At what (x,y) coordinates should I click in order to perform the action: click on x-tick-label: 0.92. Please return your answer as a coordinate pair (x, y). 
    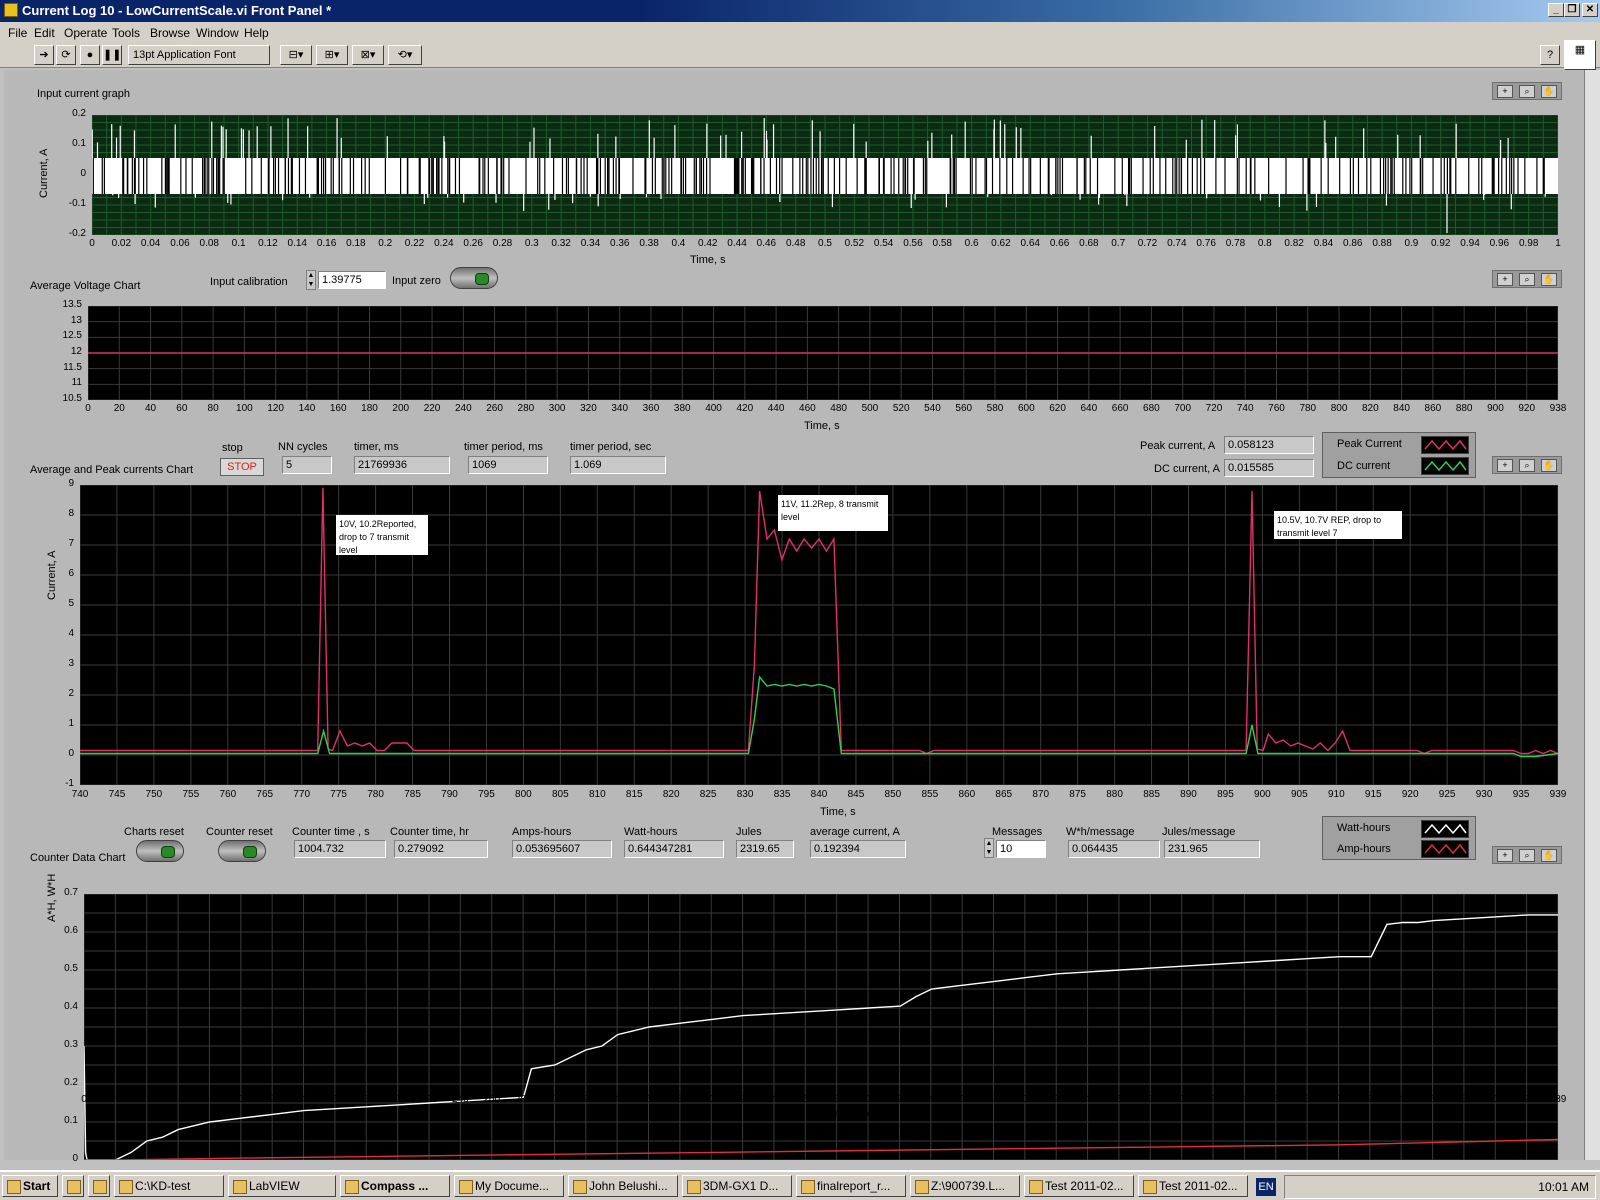
    Looking at the image, I should click on (1440, 243).